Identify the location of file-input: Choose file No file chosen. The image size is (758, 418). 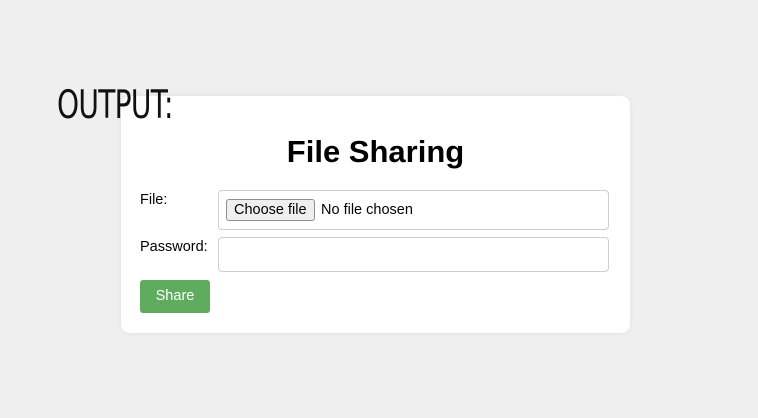
(413, 210).